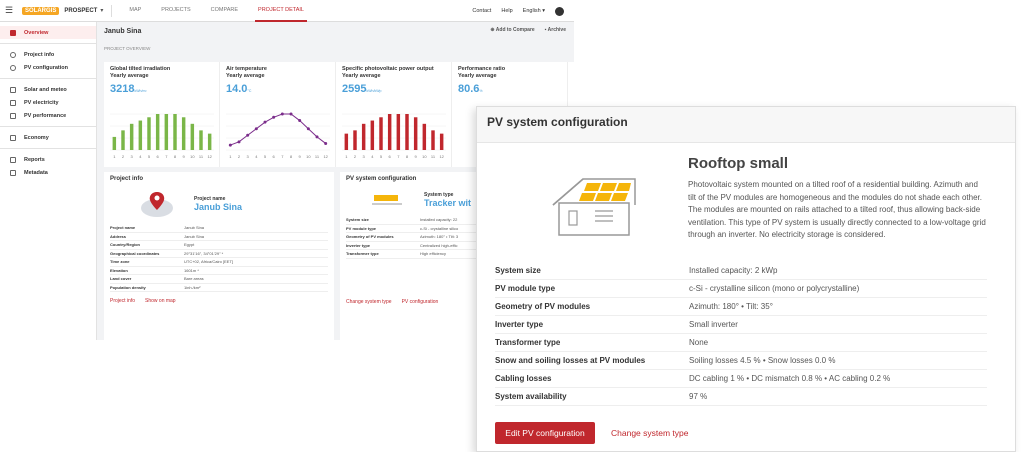 This screenshot has width=1024, height=452. I want to click on chevron-down-icon: ▾, so click(101, 10).